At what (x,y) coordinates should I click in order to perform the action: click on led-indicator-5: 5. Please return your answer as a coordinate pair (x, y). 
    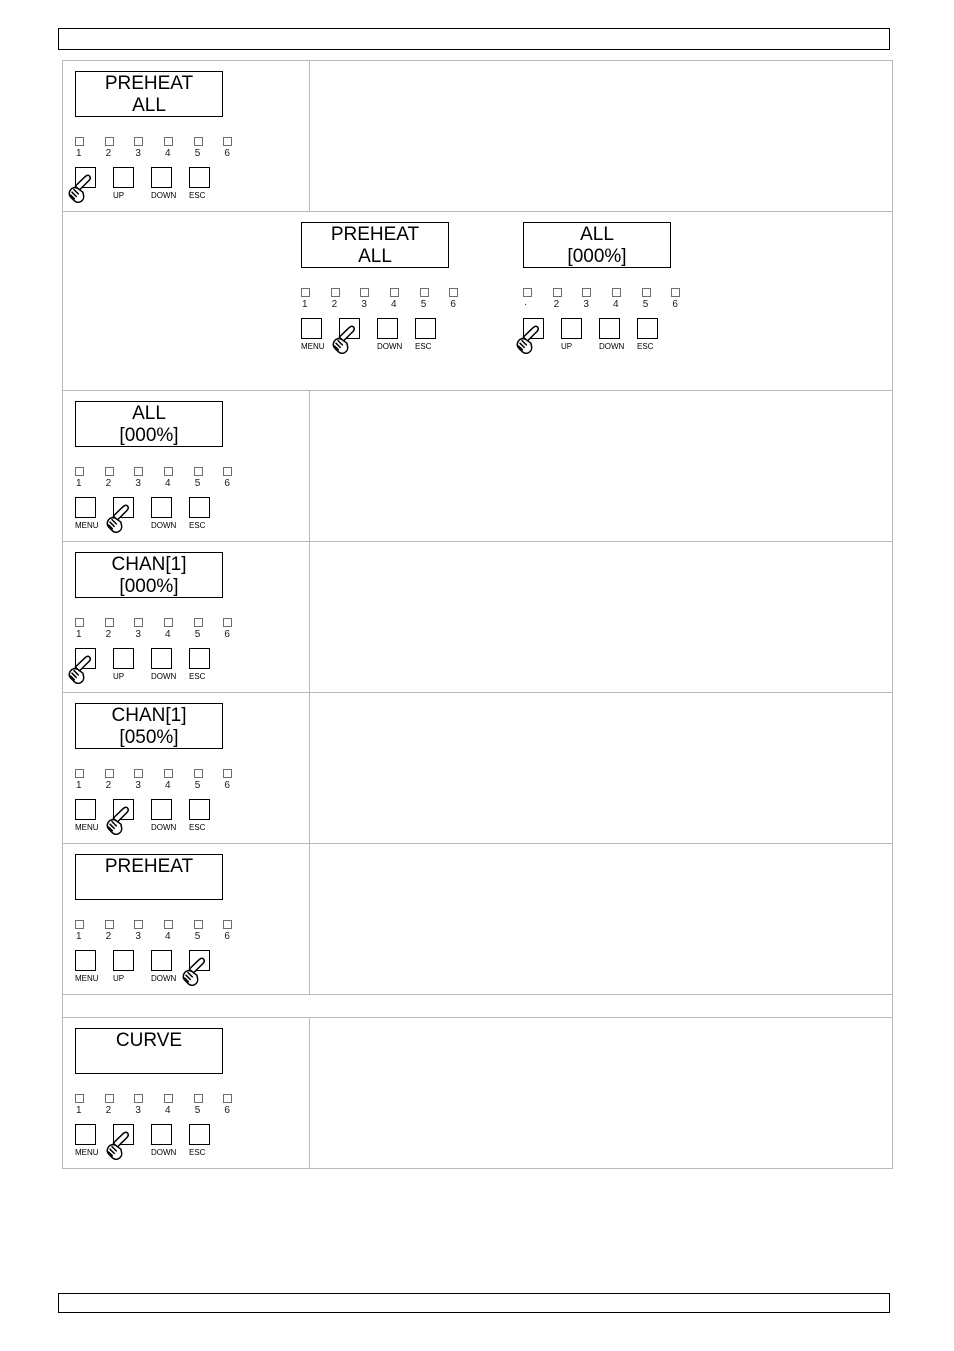
    Looking at the image, I should click on (208, 931).